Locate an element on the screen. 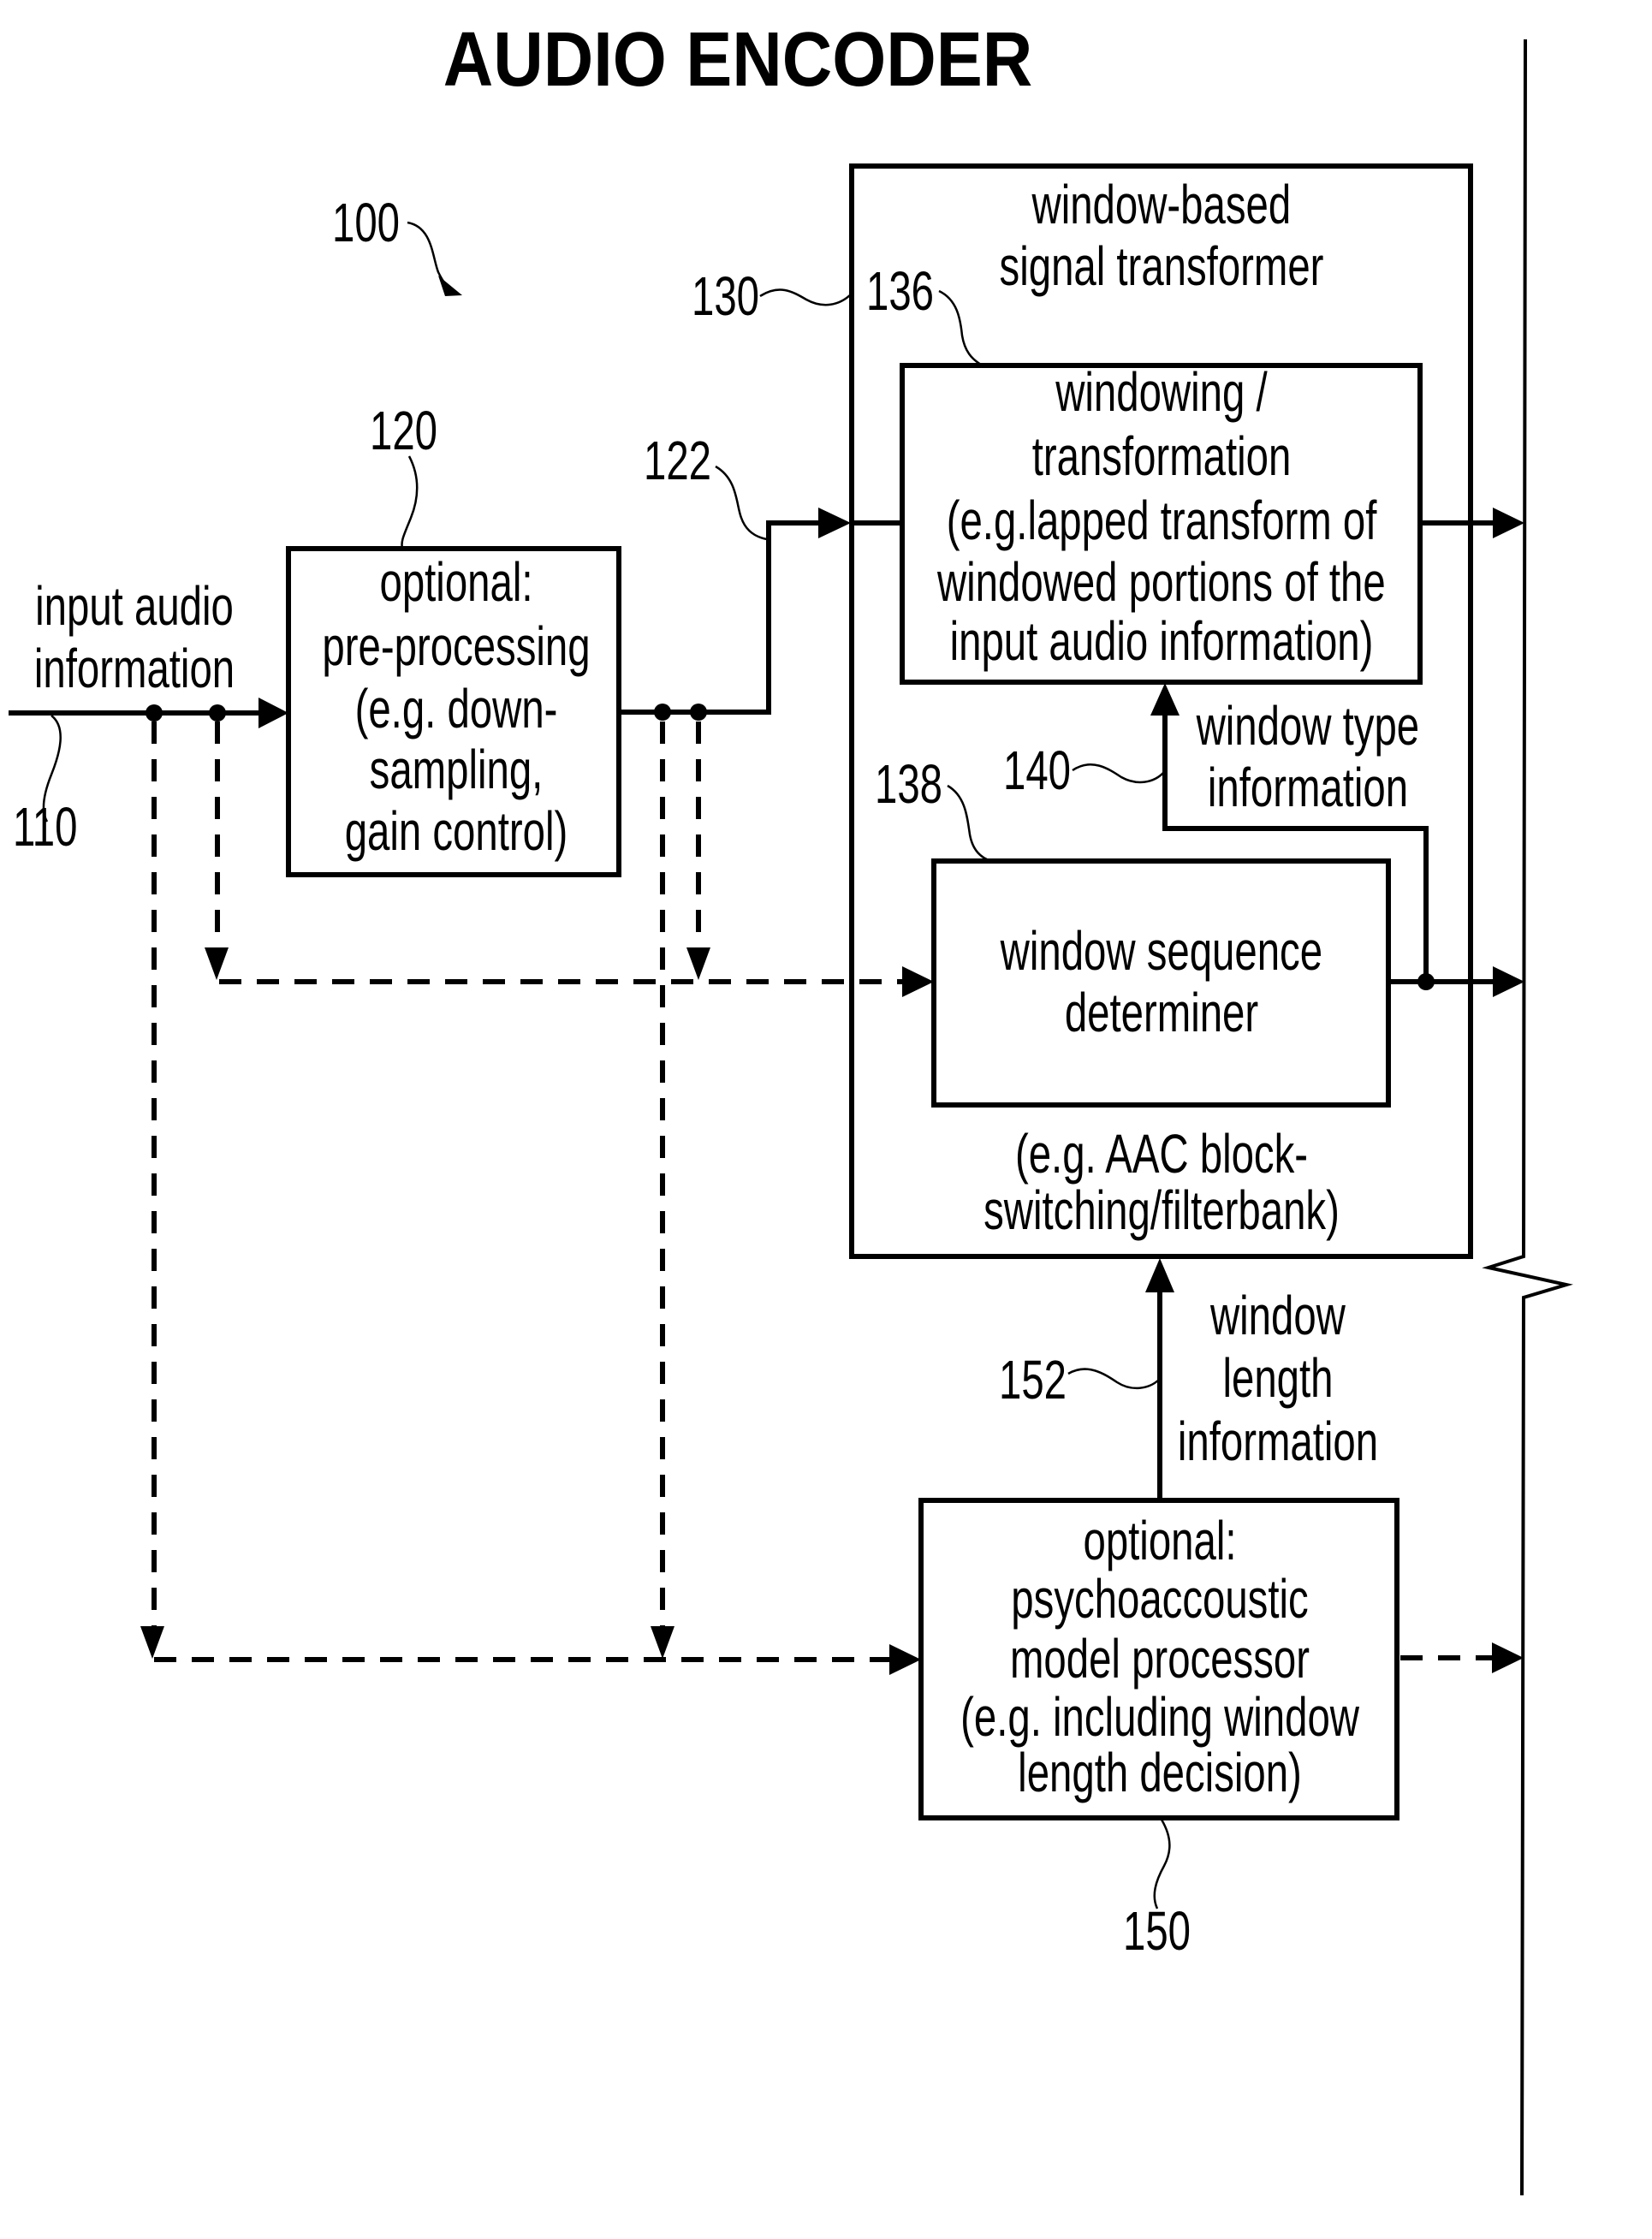 The height and width of the screenshot is (2239, 1652). ref-label-110: 110 is located at coordinates (45, 827).